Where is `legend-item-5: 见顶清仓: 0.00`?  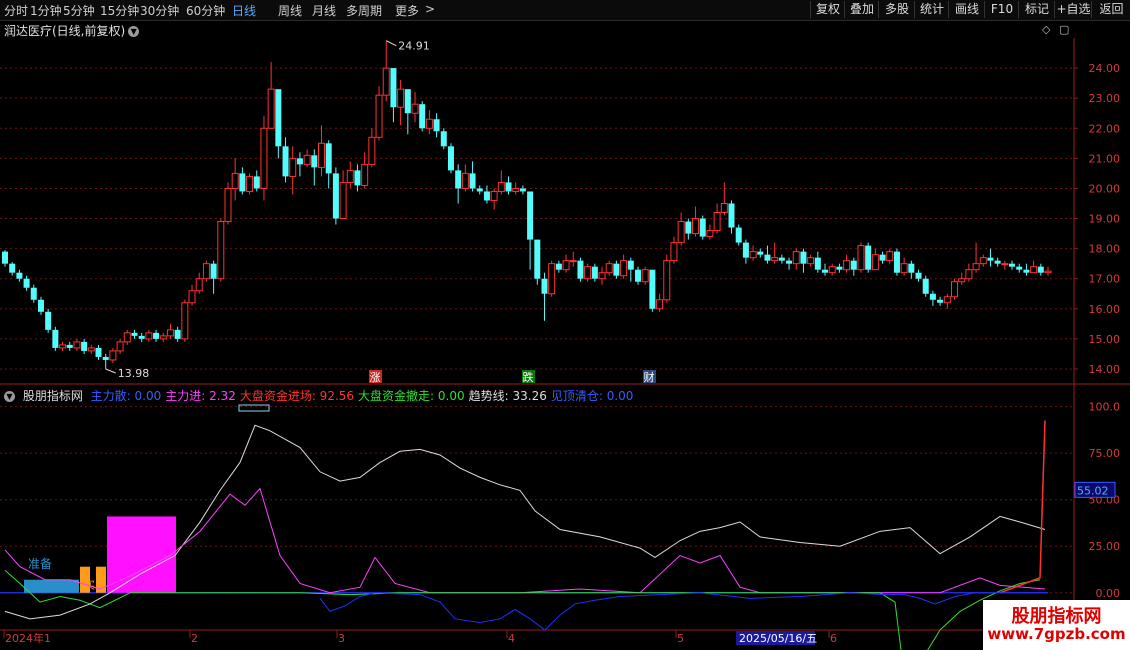 legend-item-5: 见顶清仓: 0.00 is located at coordinates (592, 396).